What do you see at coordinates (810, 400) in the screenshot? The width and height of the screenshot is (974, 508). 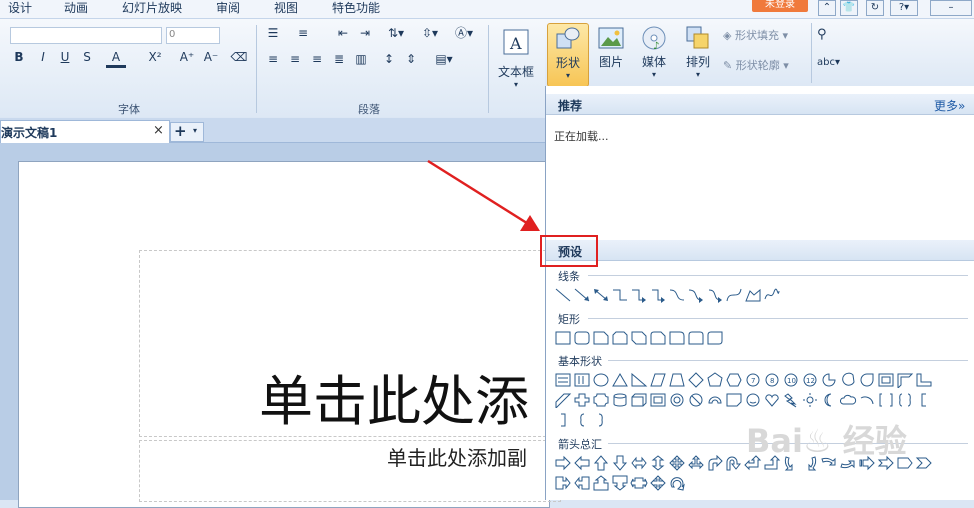 I see `sun-shape-icon` at bounding box center [810, 400].